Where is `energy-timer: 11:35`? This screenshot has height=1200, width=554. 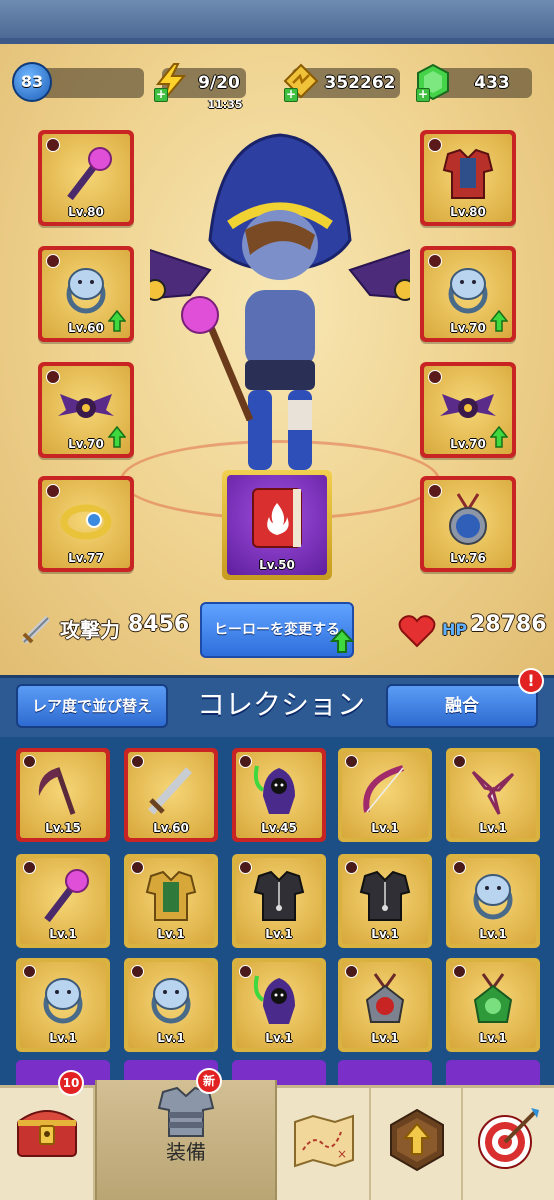 energy-timer: 11:35 is located at coordinates (225, 104).